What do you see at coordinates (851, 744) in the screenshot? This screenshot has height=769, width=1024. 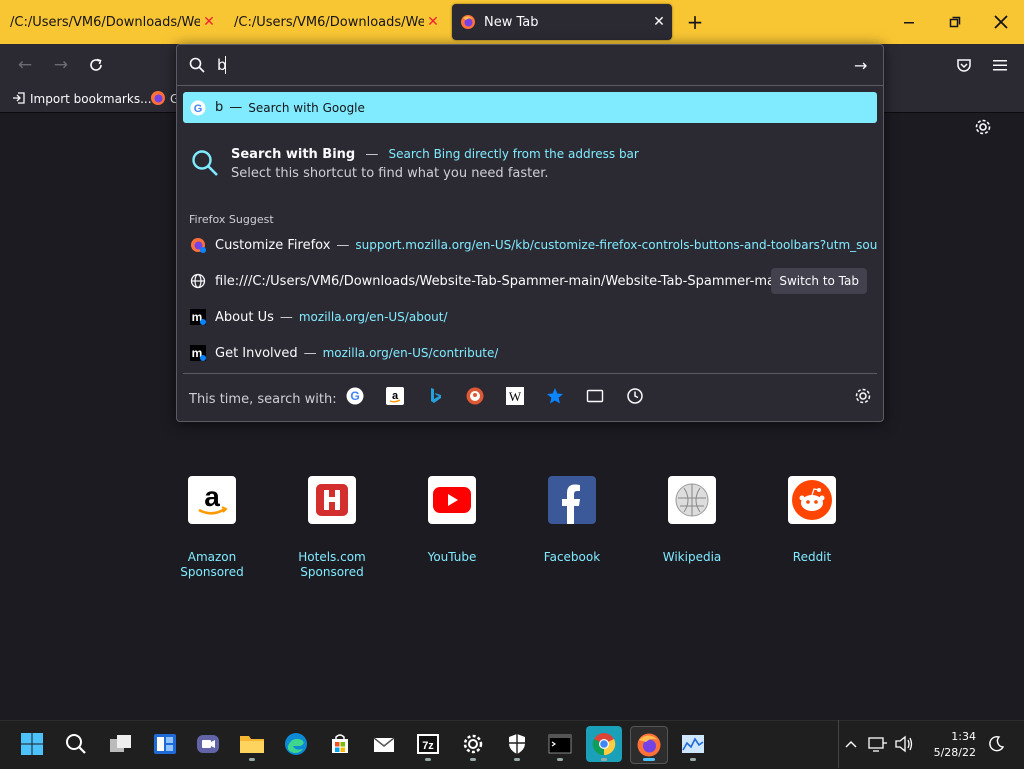 I see `show-hidden-icons-chevron-icon` at bounding box center [851, 744].